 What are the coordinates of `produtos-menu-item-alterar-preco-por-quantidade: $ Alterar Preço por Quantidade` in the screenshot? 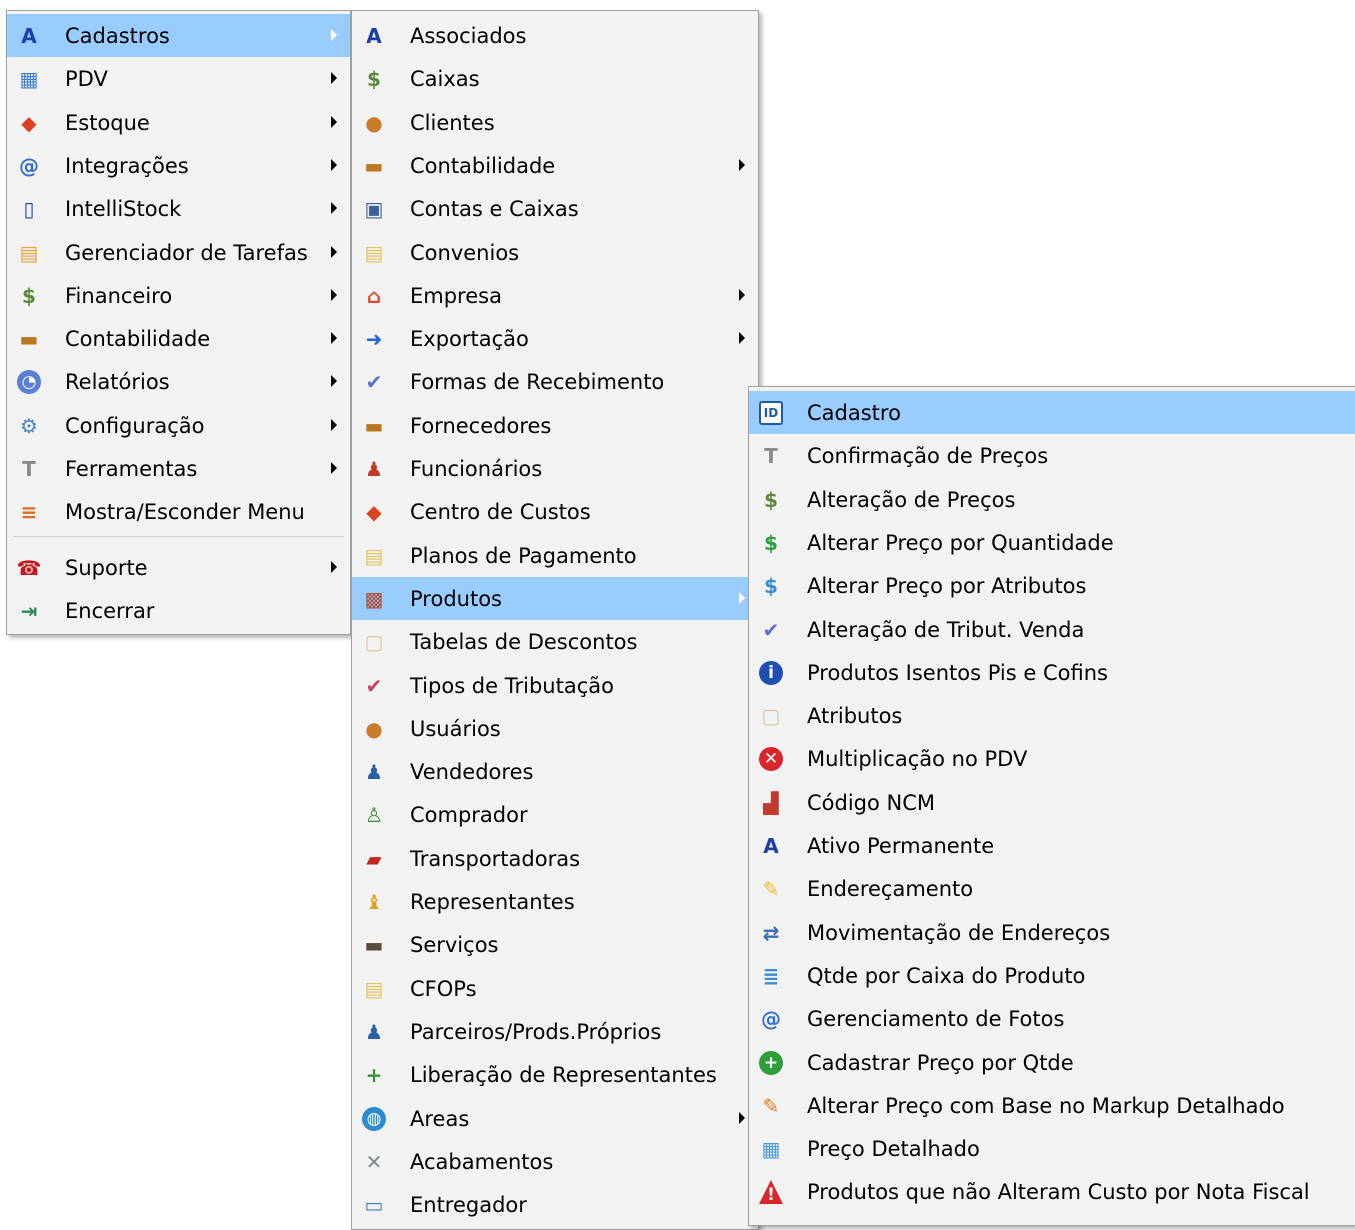 It's located at (1052, 542).